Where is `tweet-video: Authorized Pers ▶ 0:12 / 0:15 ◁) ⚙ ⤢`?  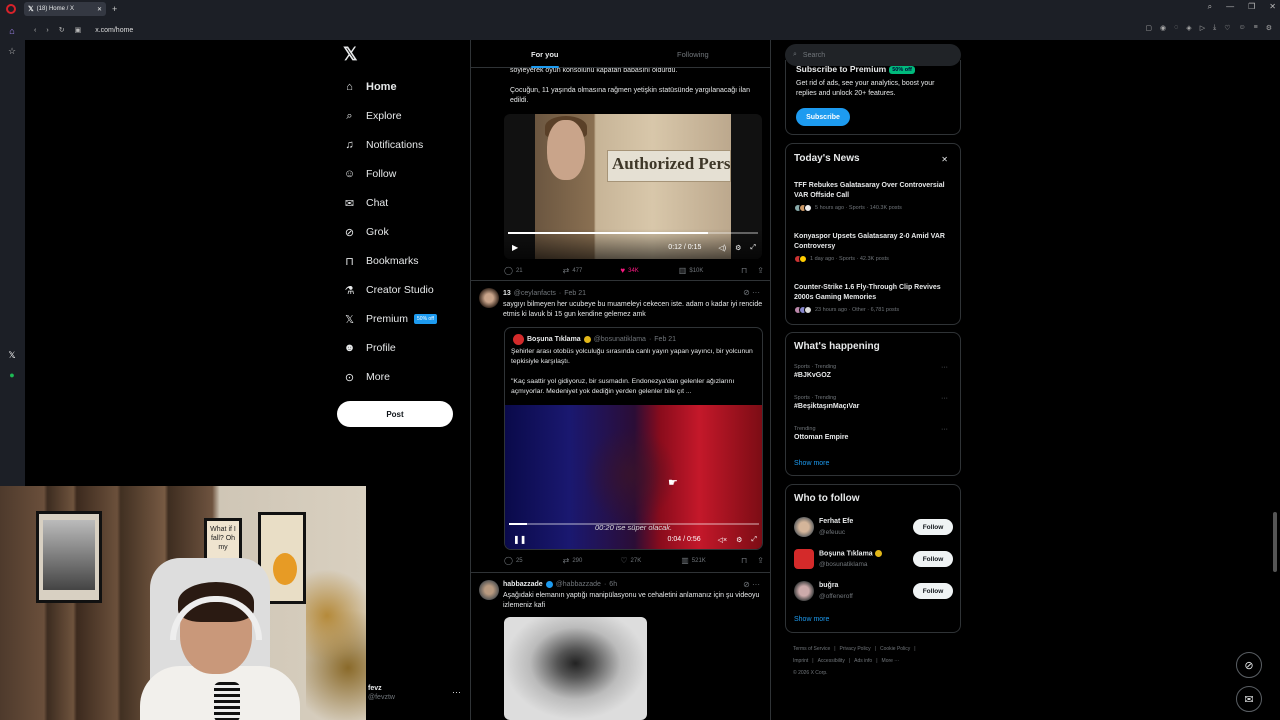
tweet-video: Authorized Pers ▶ 0:12 / 0:15 ◁) ⚙ ⤢ is located at coordinates (633, 186).